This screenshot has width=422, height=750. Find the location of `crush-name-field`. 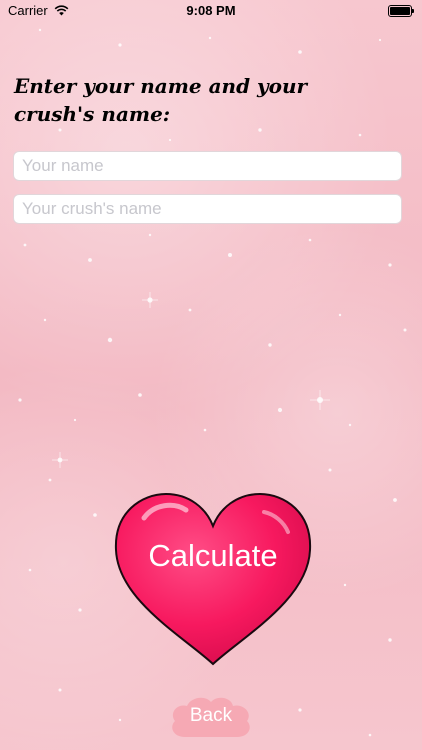

crush-name-field is located at coordinates (207, 209).